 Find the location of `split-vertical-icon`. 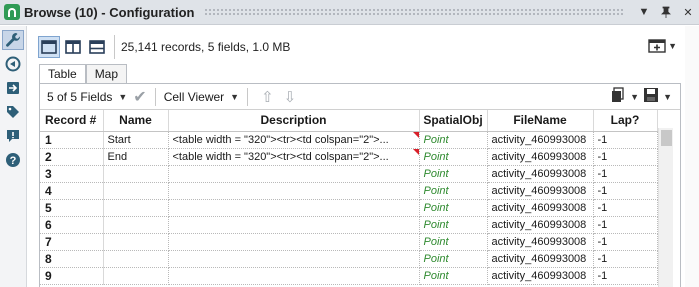

split-vertical-icon is located at coordinates (73, 47).